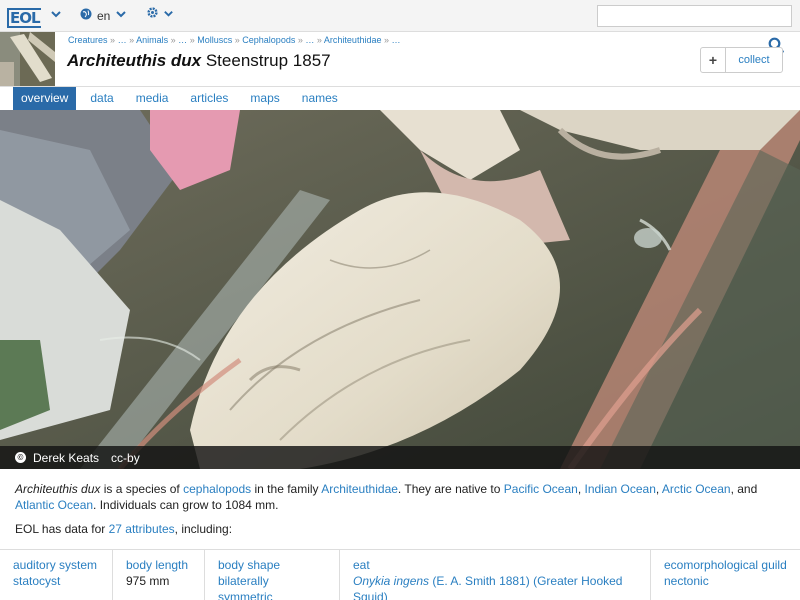  I want to click on tab-articles: articles, so click(209, 98).